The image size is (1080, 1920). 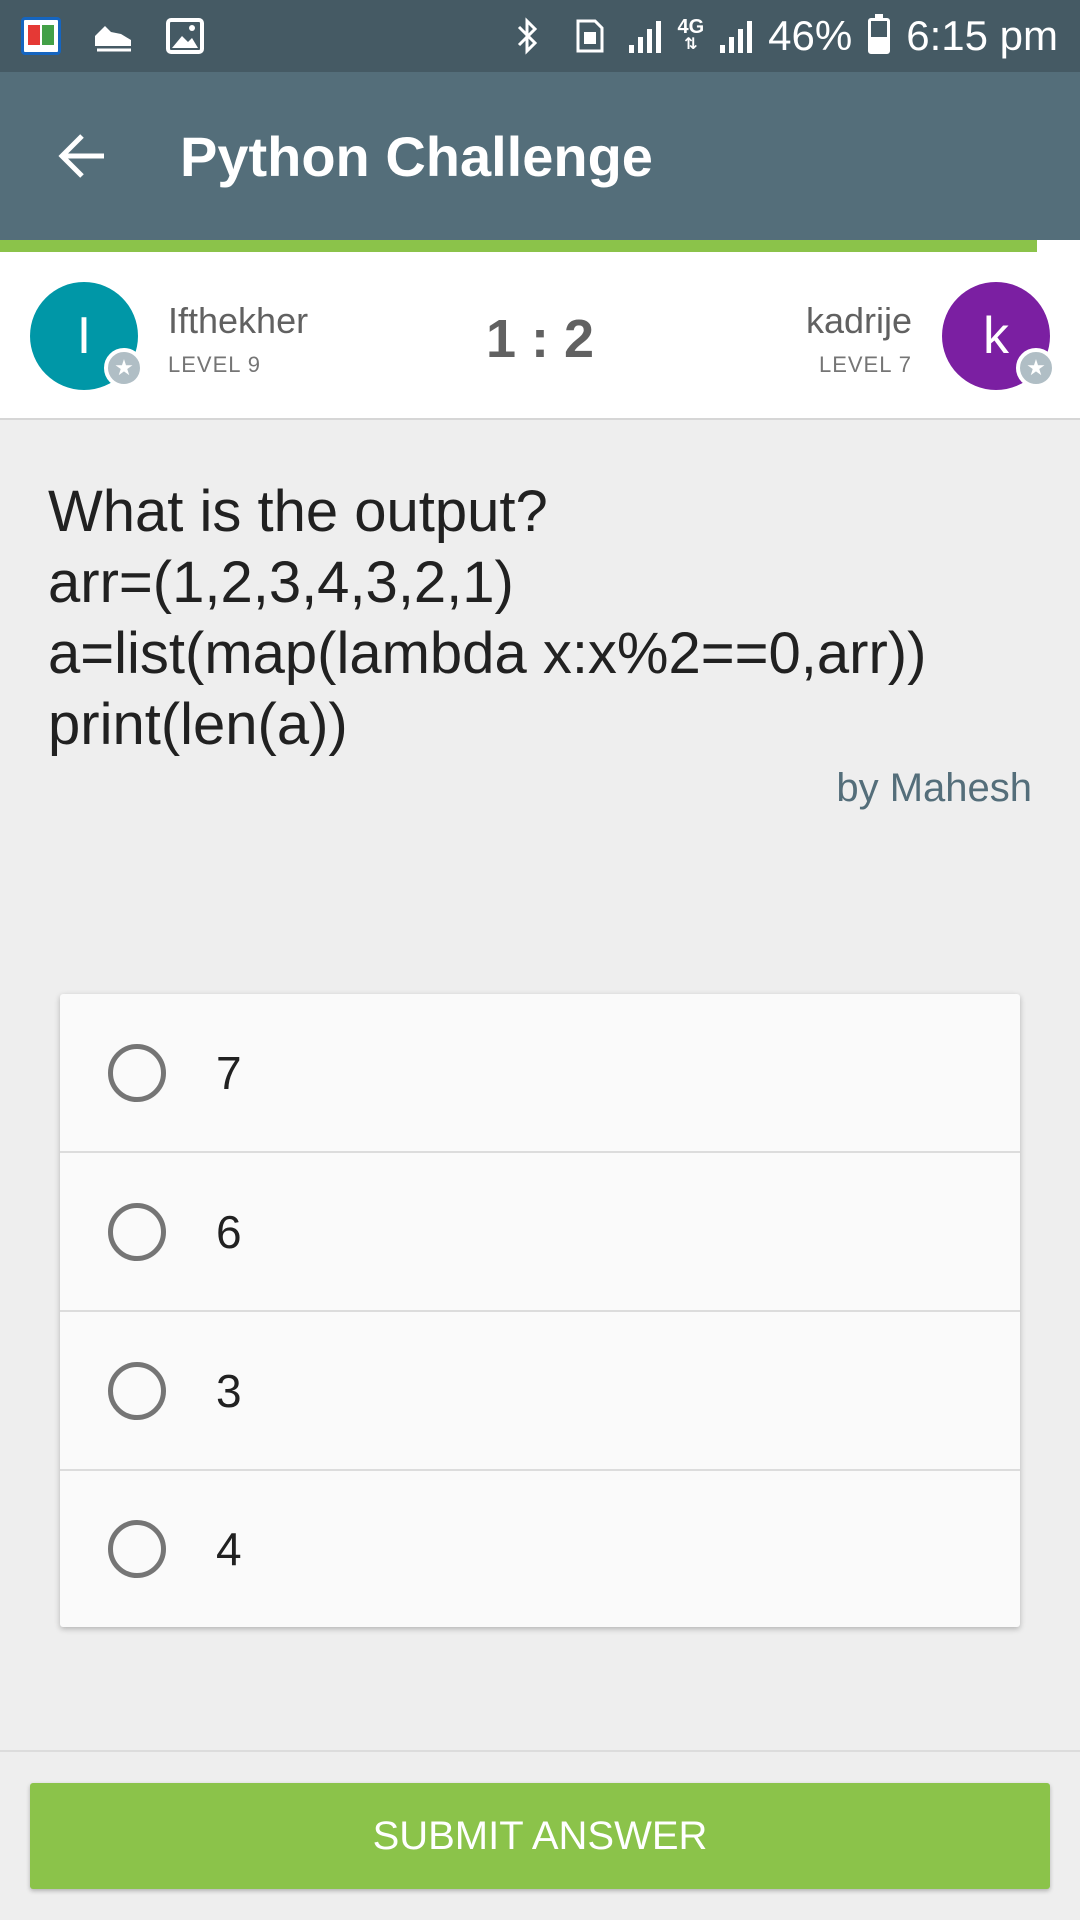 What do you see at coordinates (540, 339) in the screenshot?
I see `match-score: 1 : 2` at bounding box center [540, 339].